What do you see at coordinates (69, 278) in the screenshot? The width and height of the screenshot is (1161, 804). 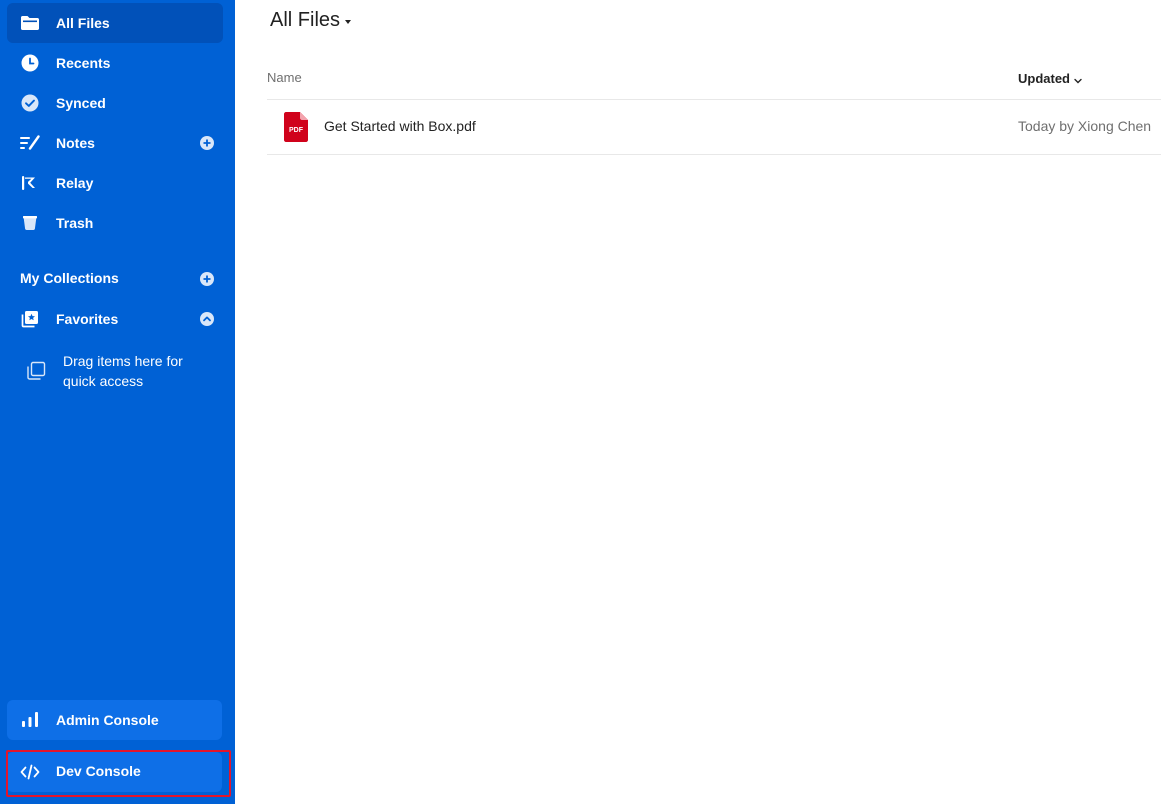 I see `my-collections-heading: My Collections` at bounding box center [69, 278].